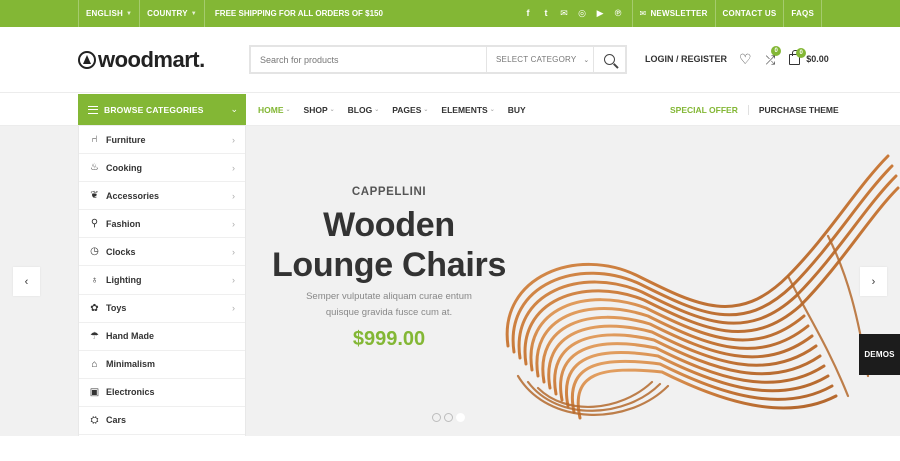 The width and height of the screenshot is (900, 461). What do you see at coordinates (618, 13) in the screenshot?
I see `pinterest-icon: ℗` at bounding box center [618, 13].